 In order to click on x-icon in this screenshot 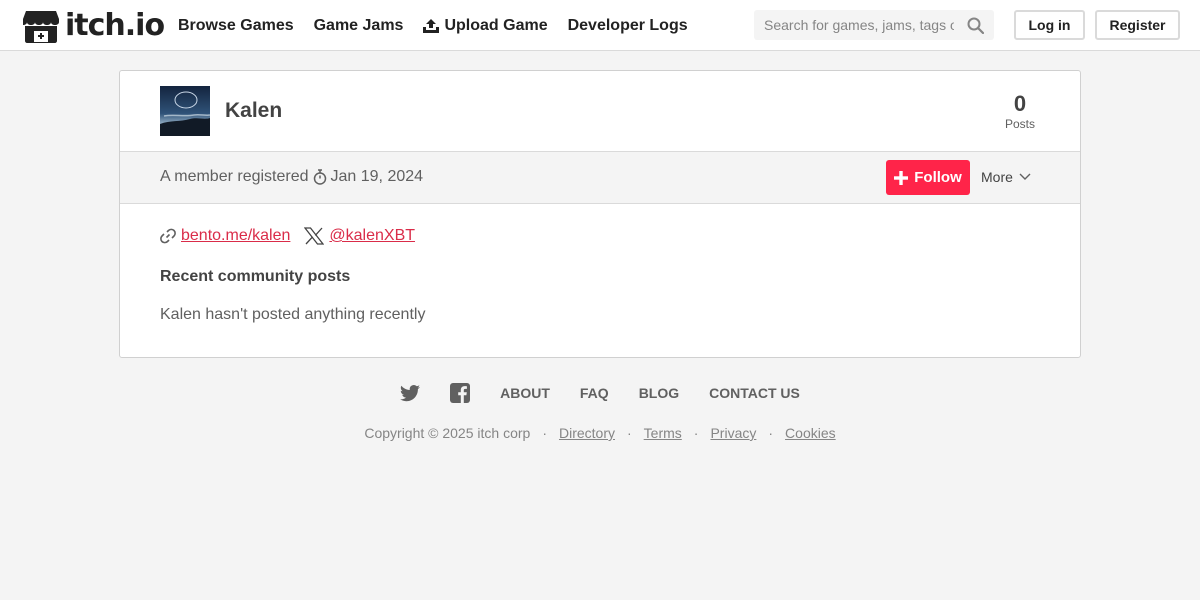, I will do `click(314, 236)`.